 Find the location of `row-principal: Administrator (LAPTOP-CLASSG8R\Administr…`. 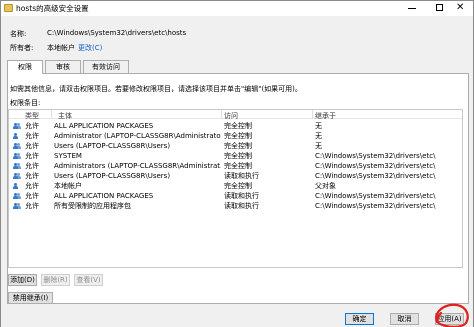

row-principal: Administrator (LAPTOP-CLASSG8R\Administr… is located at coordinates (137, 136).